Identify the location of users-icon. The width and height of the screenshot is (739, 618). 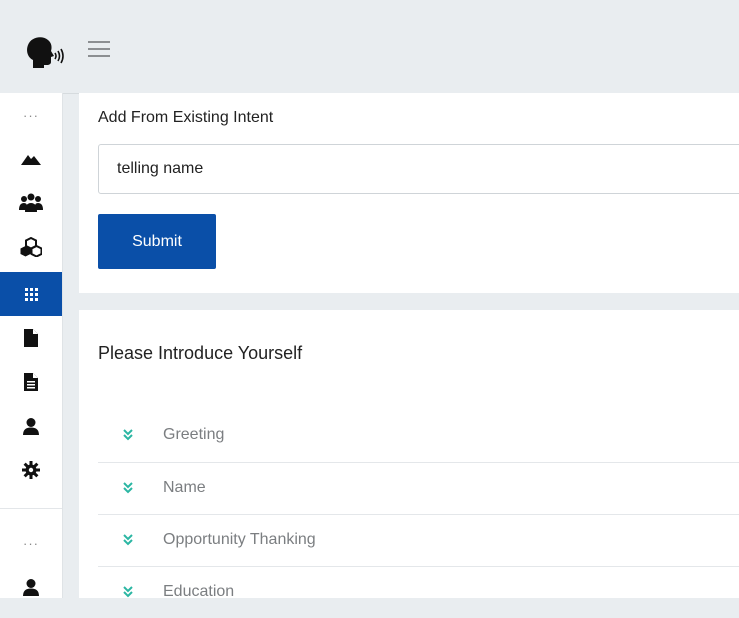
(31, 202).